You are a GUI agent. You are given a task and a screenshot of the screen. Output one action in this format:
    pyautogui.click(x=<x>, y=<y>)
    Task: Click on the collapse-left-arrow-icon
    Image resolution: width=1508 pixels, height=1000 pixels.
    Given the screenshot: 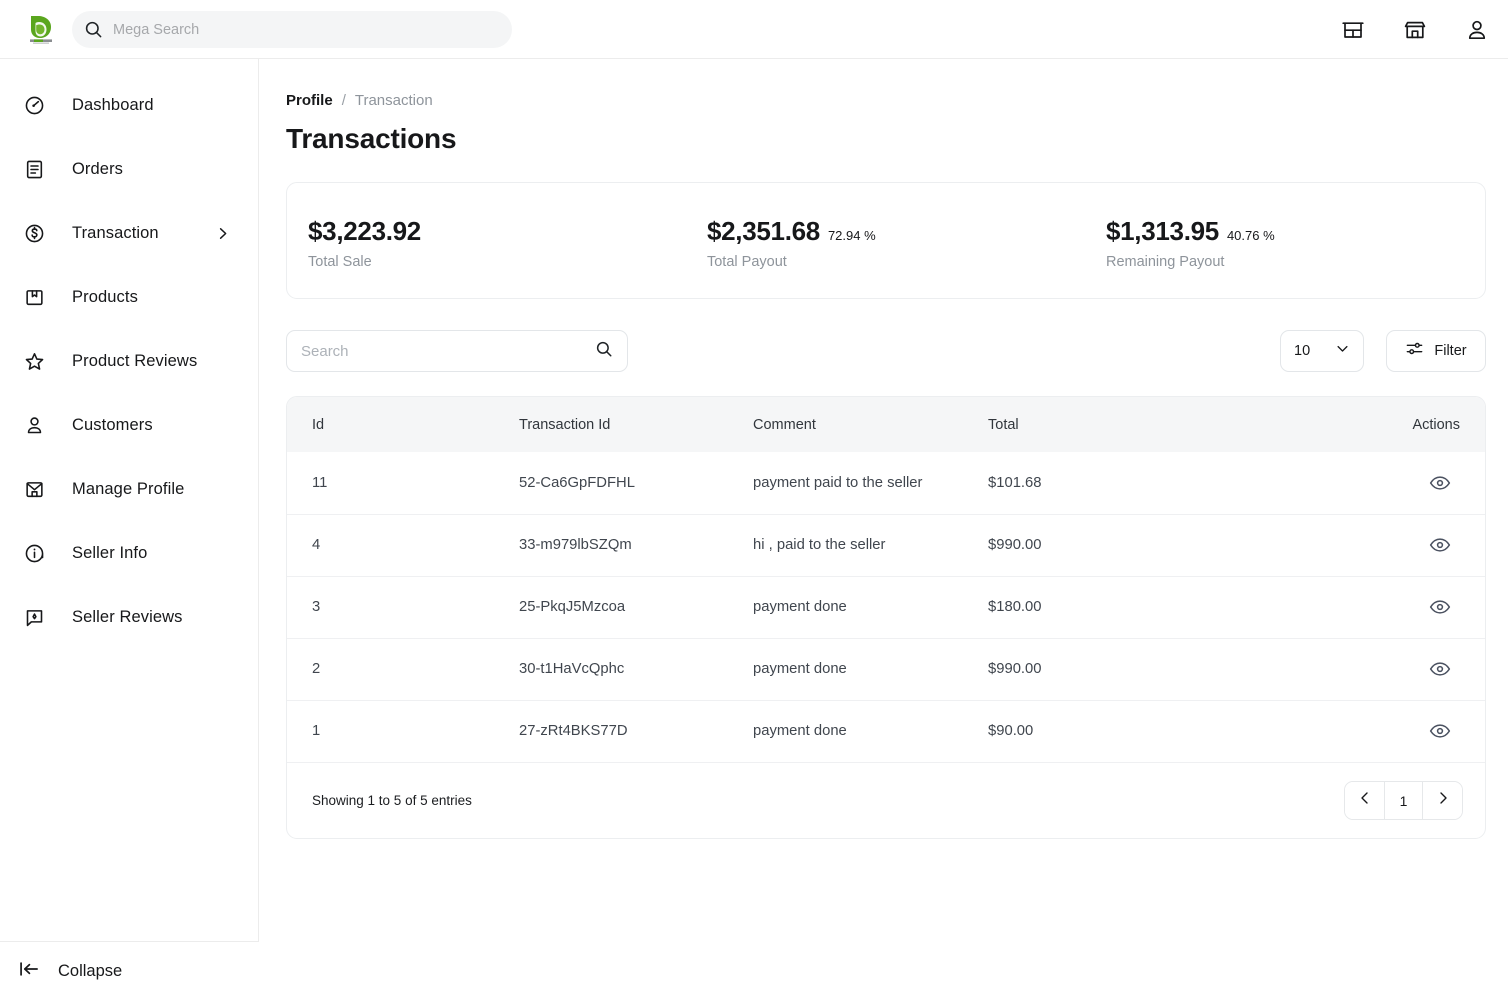 What is the action you would take?
    pyautogui.click(x=29, y=971)
    